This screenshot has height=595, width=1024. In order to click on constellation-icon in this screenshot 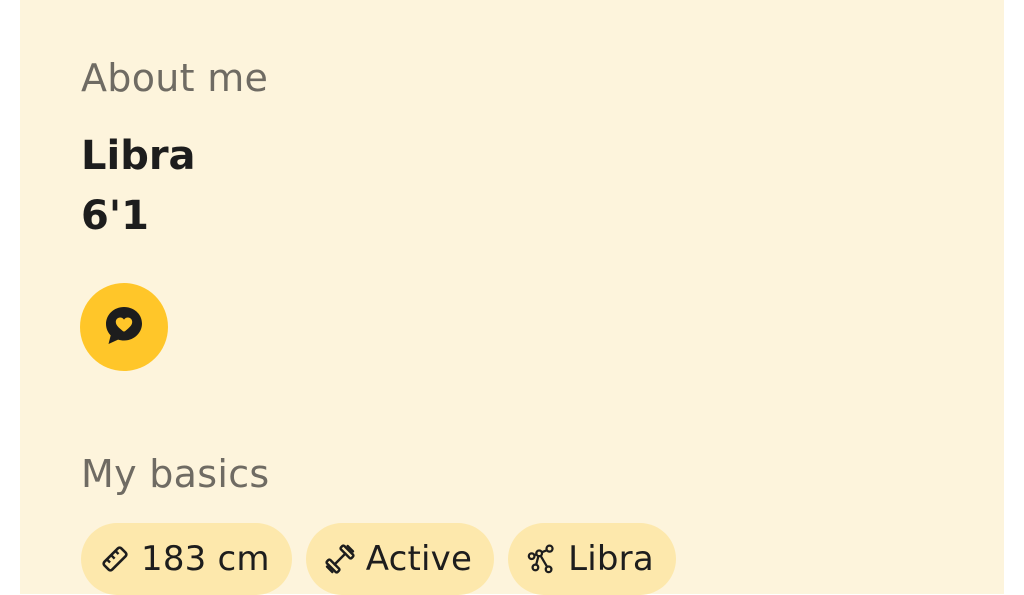, I will do `click(542, 559)`.